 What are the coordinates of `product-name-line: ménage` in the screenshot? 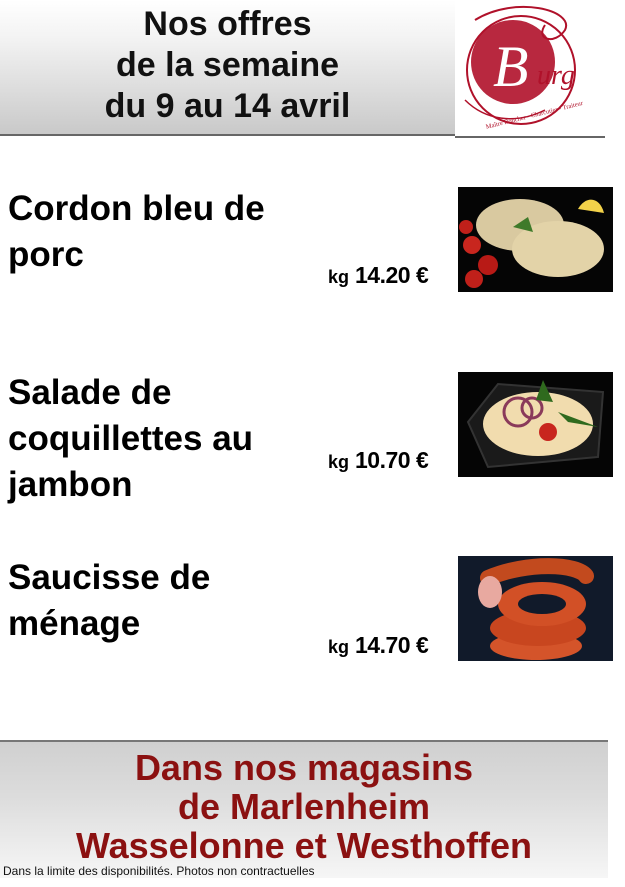 It's located at (74, 623).